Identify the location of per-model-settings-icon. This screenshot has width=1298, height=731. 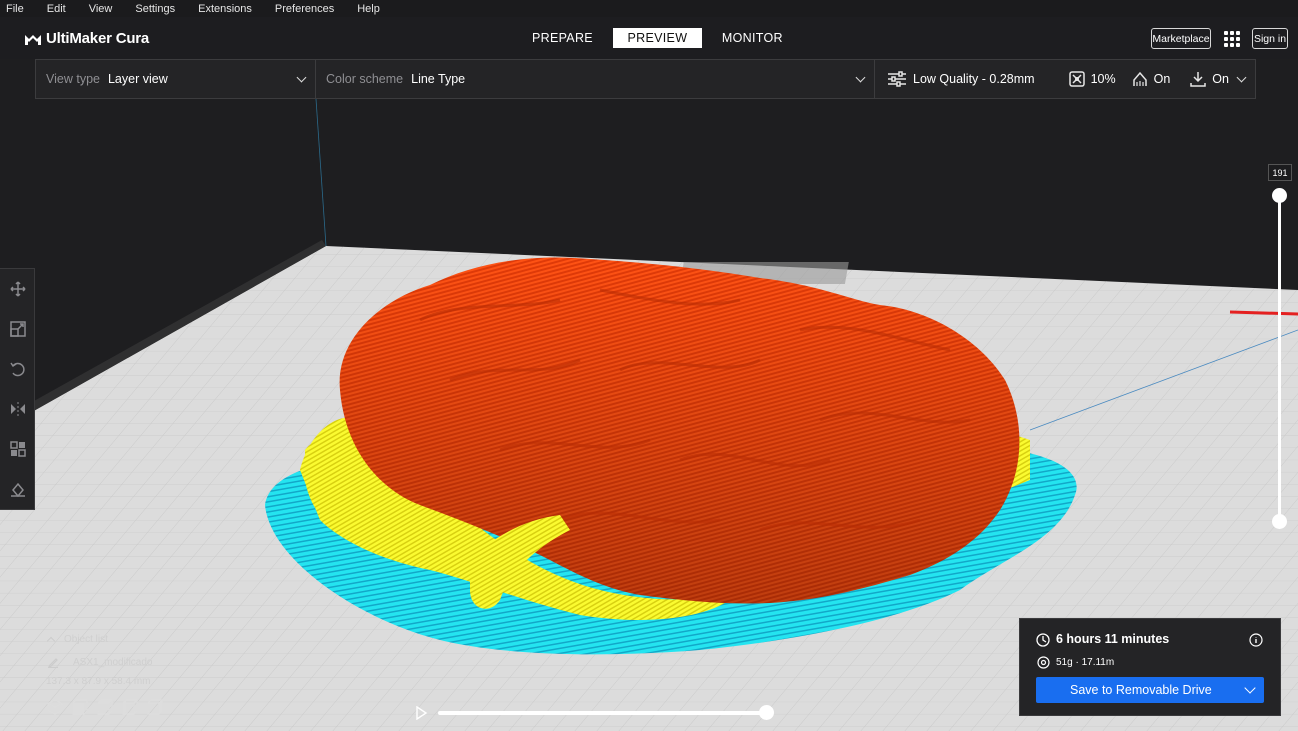
(17, 449).